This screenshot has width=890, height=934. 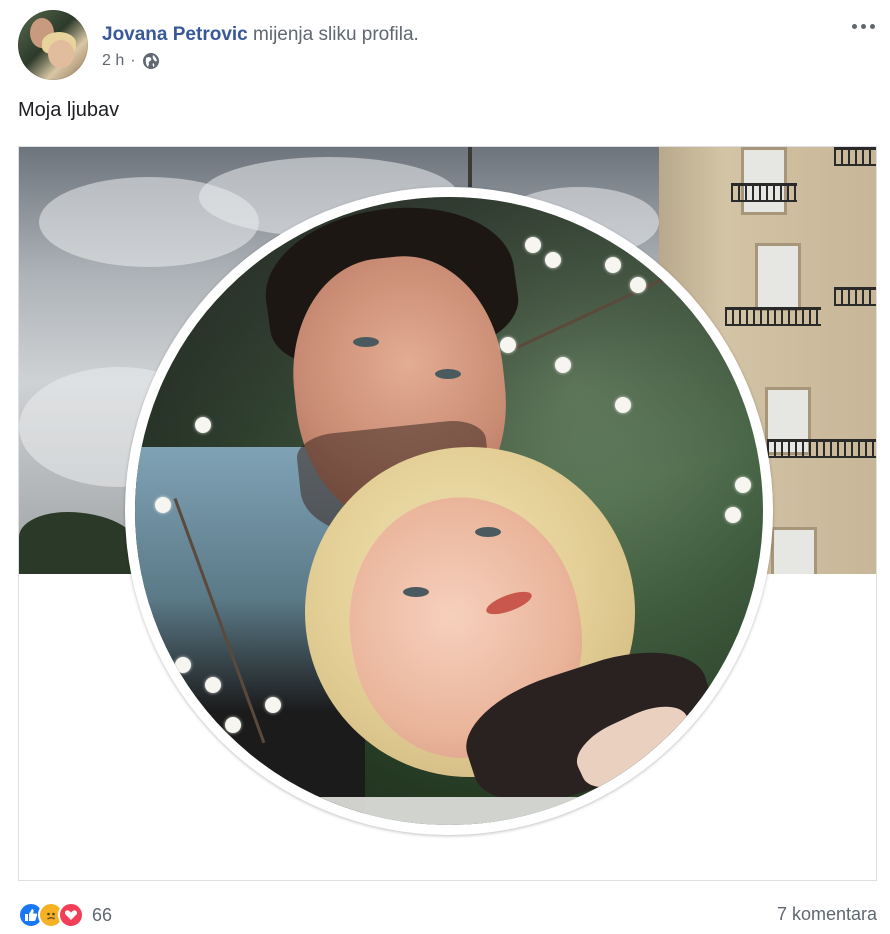 What do you see at coordinates (151, 61) in the screenshot?
I see `globe-icon` at bounding box center [151, 61].